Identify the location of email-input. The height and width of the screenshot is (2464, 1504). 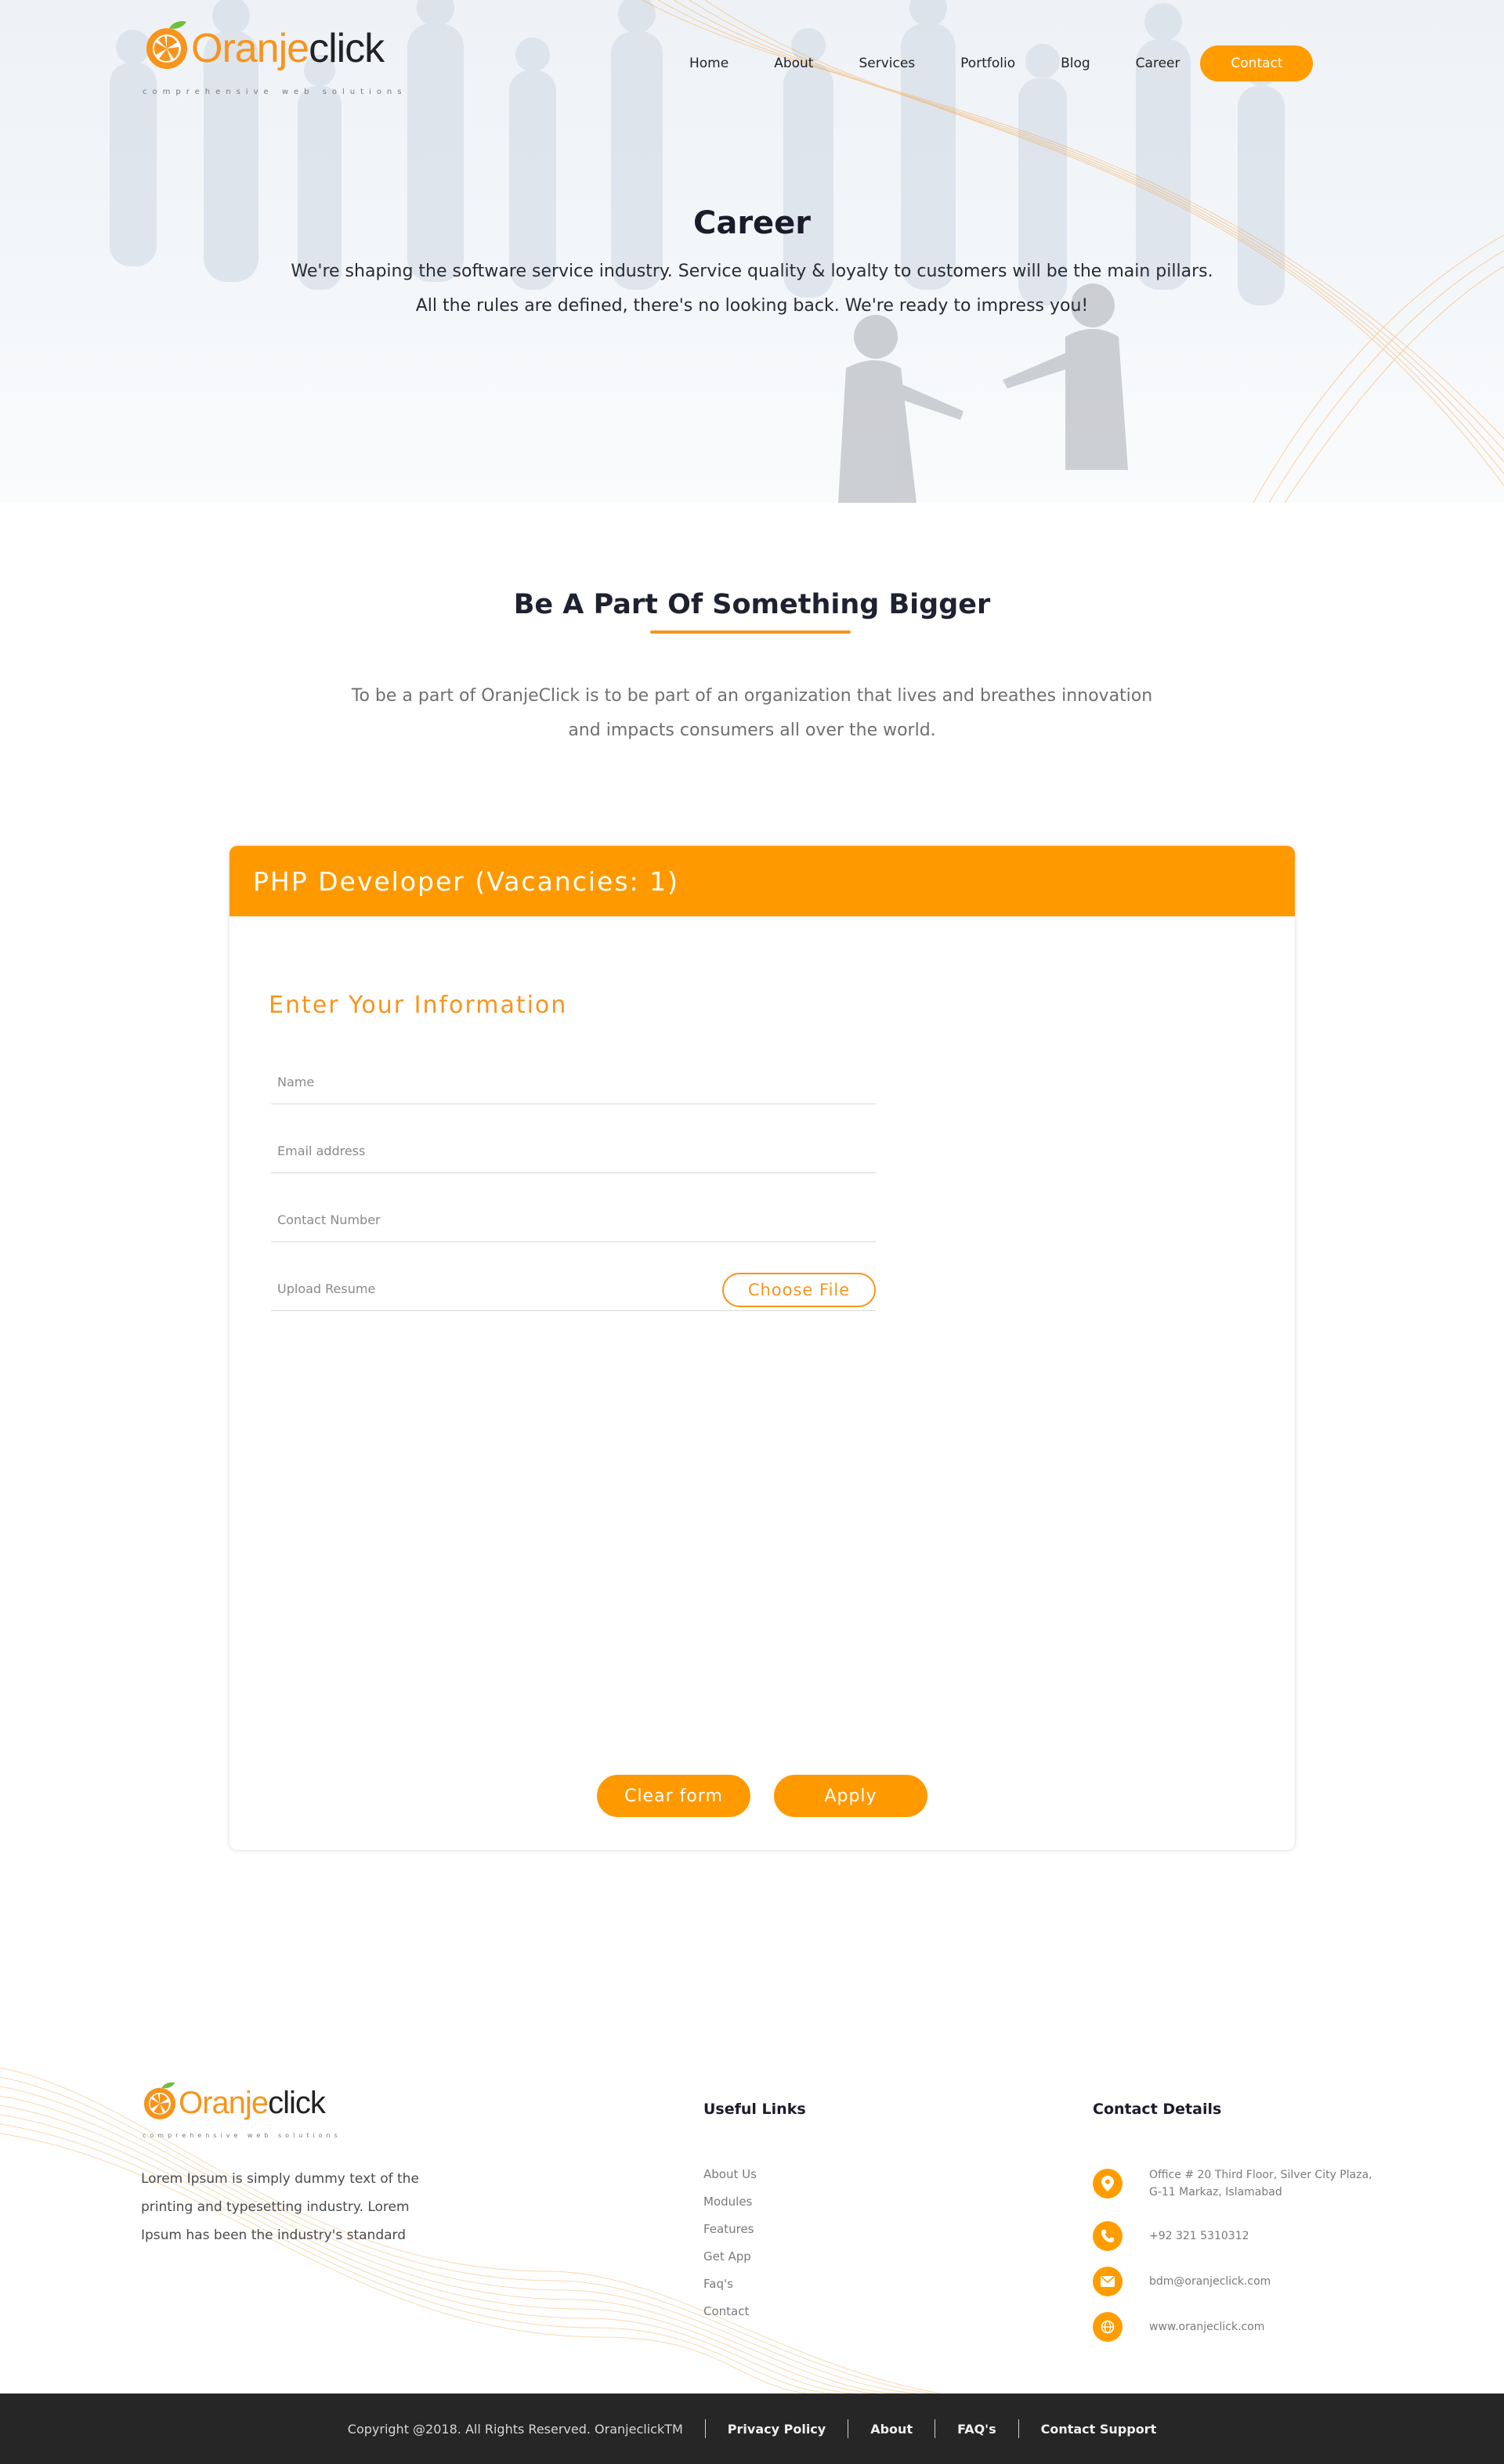
(512, 1150).